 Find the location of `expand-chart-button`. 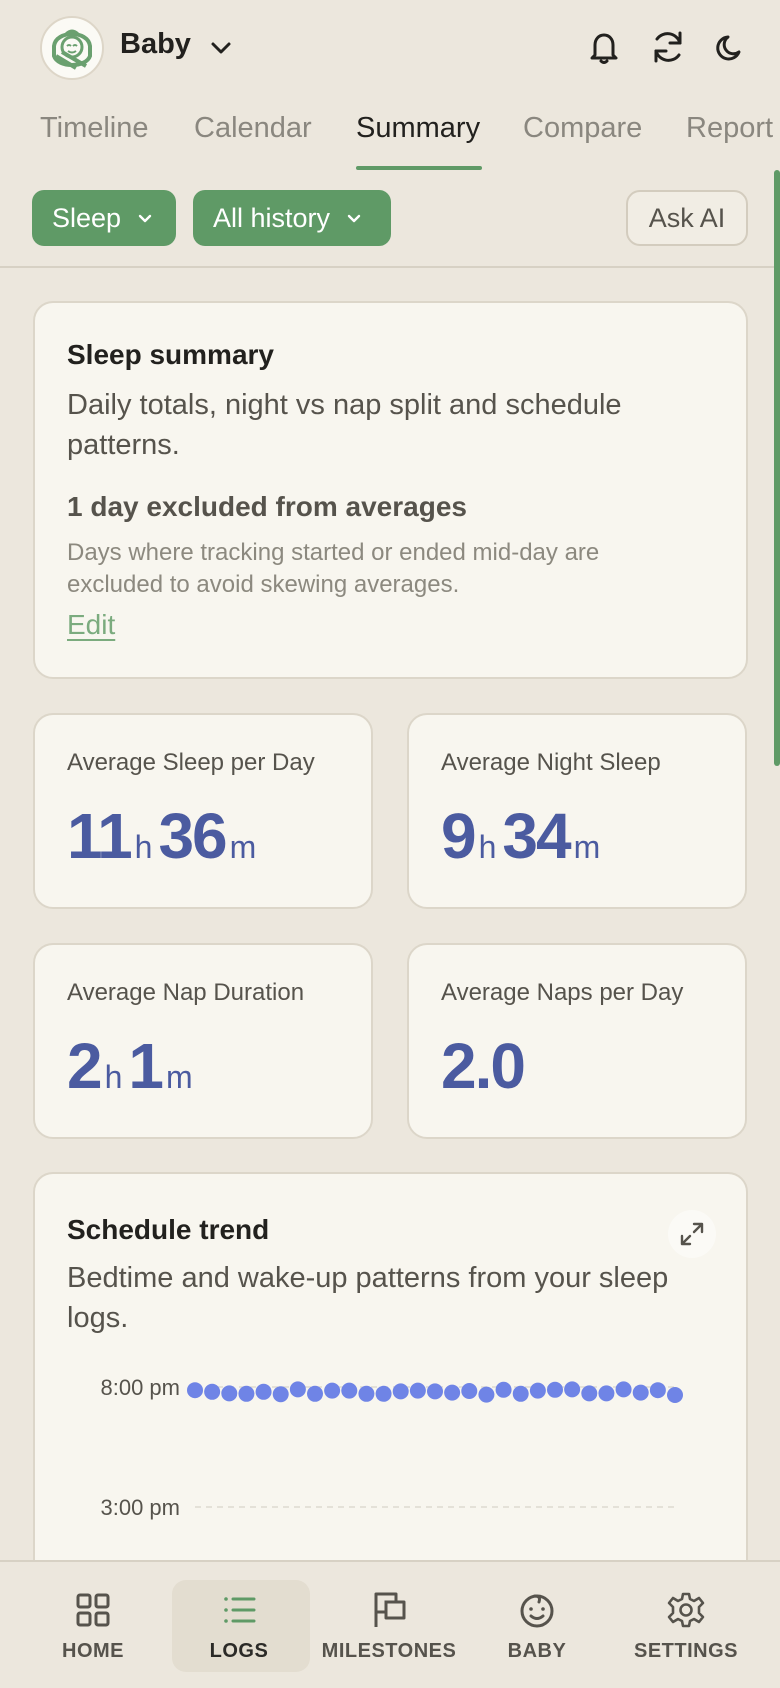

expand-chart-button is located at coordinates (692, 1234).